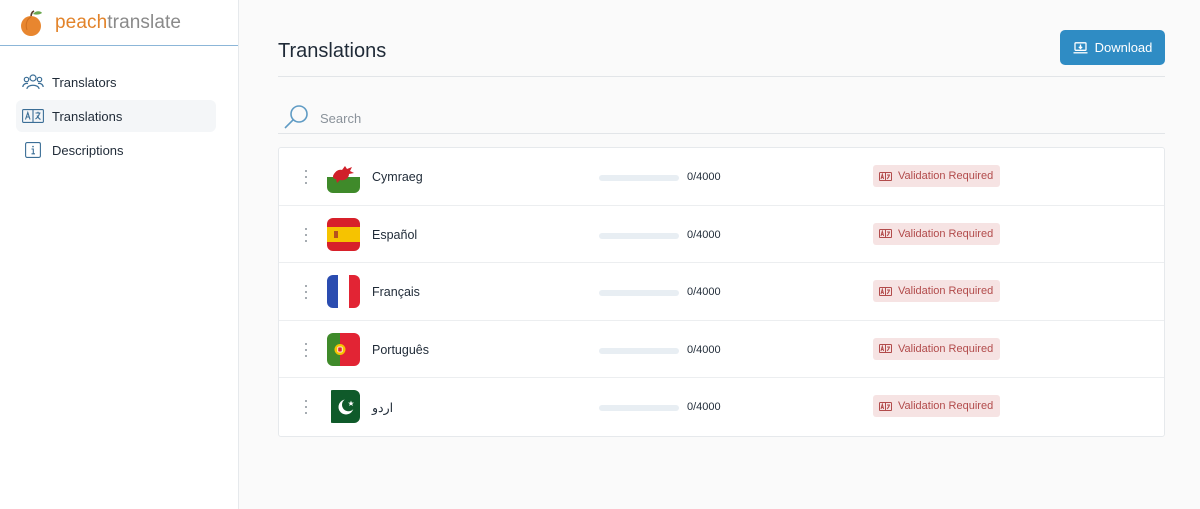 The image size is (1200, 509). What do you see at coordinates (343, 176) in the screenshot?
I see `wales-flag-icon` at bounding box center [343, 176].